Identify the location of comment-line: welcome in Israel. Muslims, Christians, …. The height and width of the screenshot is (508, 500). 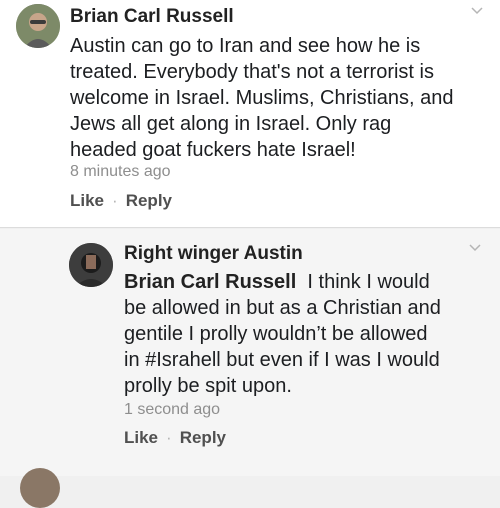
(262, 98).